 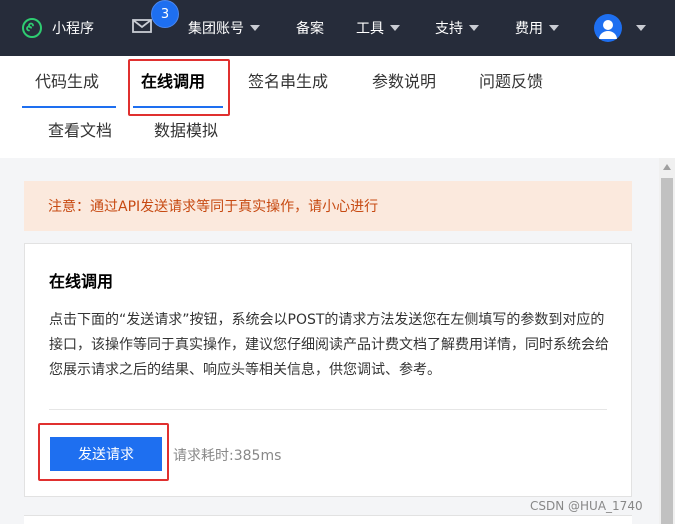 I want to click on mail-icon, so click(x=142, y=28).